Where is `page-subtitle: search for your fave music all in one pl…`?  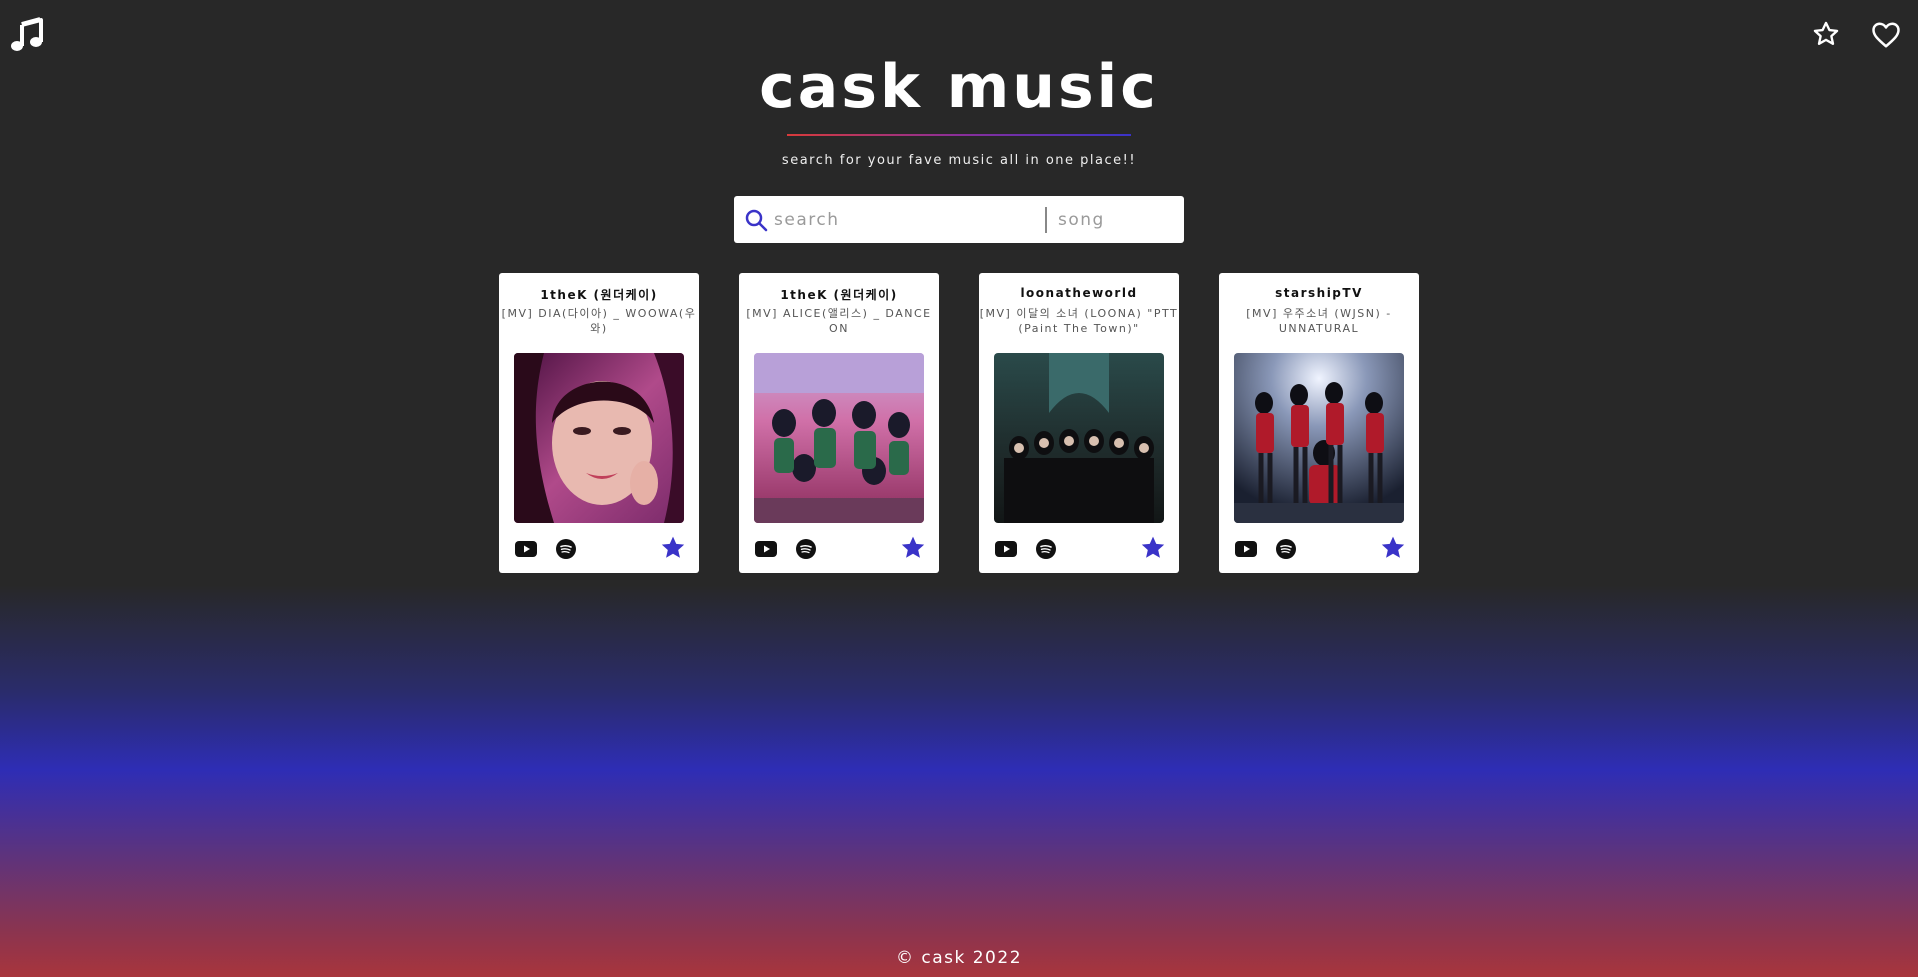 page-subtitle: search for your fave music all in one pl… is located at coordinates (959, 160).